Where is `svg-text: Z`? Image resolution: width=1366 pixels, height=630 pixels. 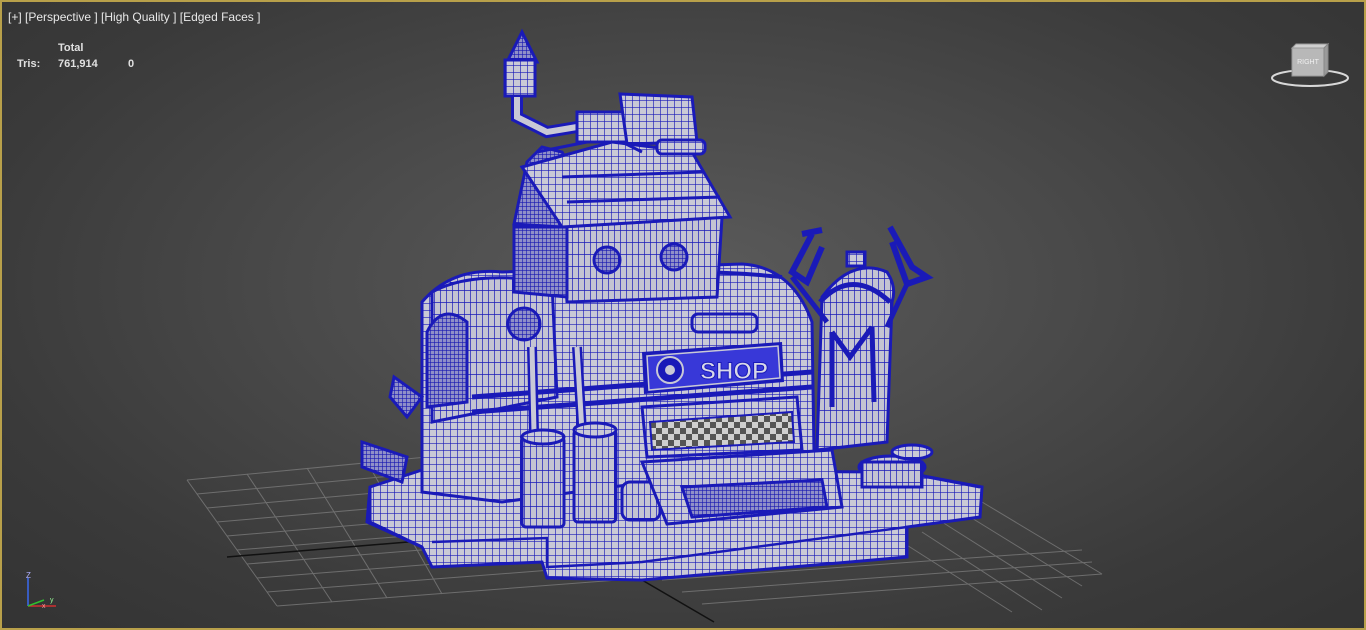 svg-text: Z is located at coordinates (28, 575).